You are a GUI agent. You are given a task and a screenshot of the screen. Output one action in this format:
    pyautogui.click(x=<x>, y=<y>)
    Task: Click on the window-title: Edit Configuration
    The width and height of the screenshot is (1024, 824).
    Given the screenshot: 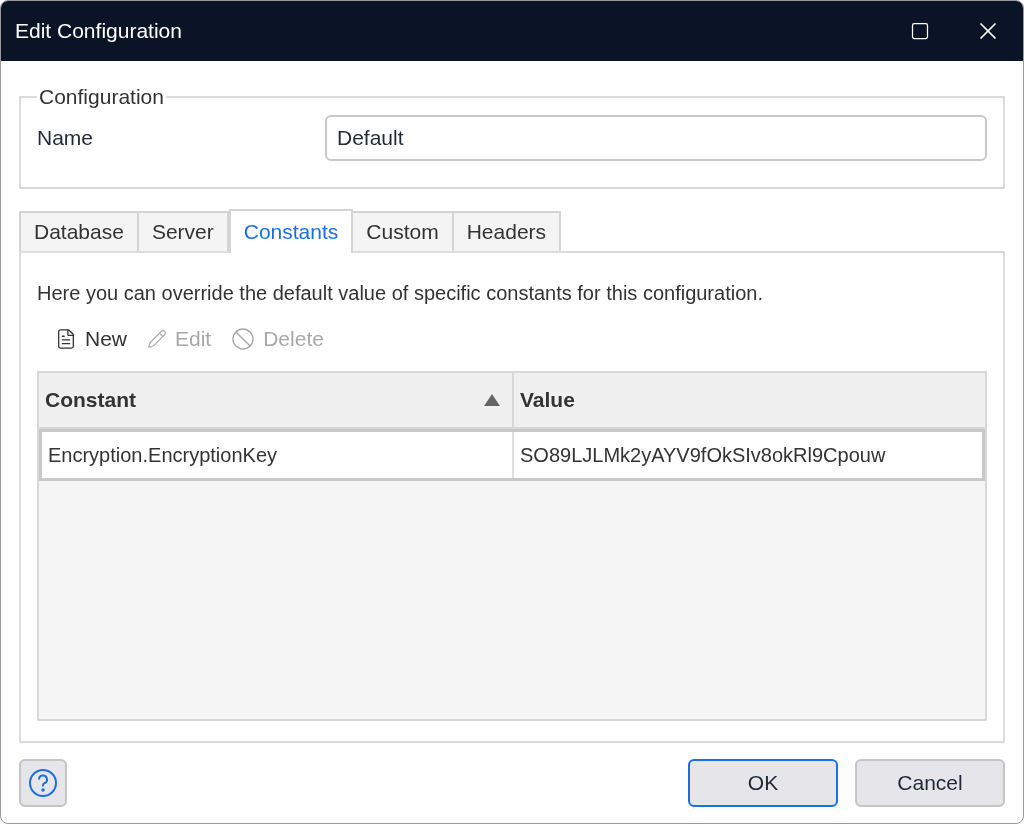 What is the action you would take?
    pyautogui.click(x=99, y=31)
    